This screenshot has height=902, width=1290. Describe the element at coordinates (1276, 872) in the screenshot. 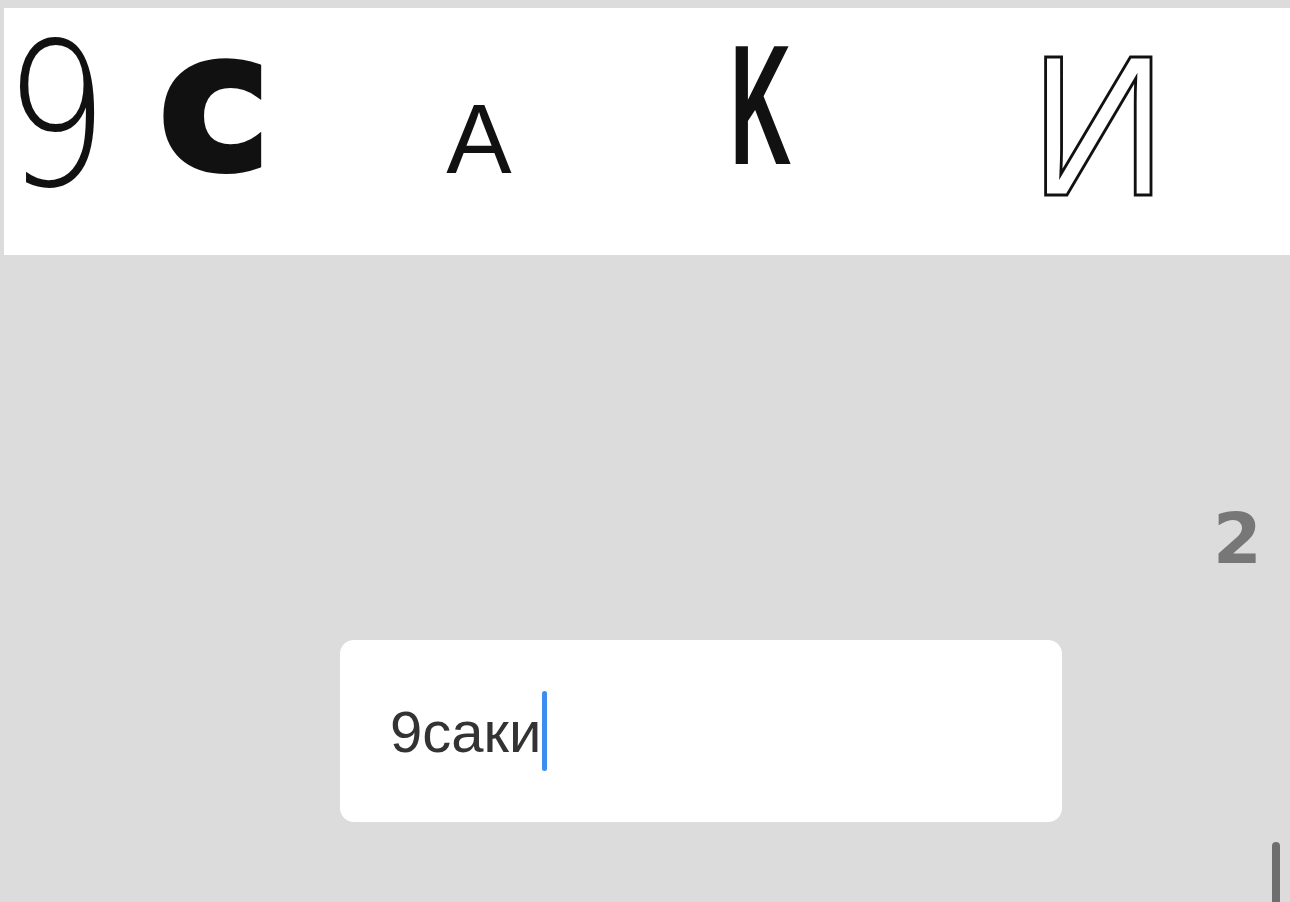

I see `scrollbar-thumb` at that location.